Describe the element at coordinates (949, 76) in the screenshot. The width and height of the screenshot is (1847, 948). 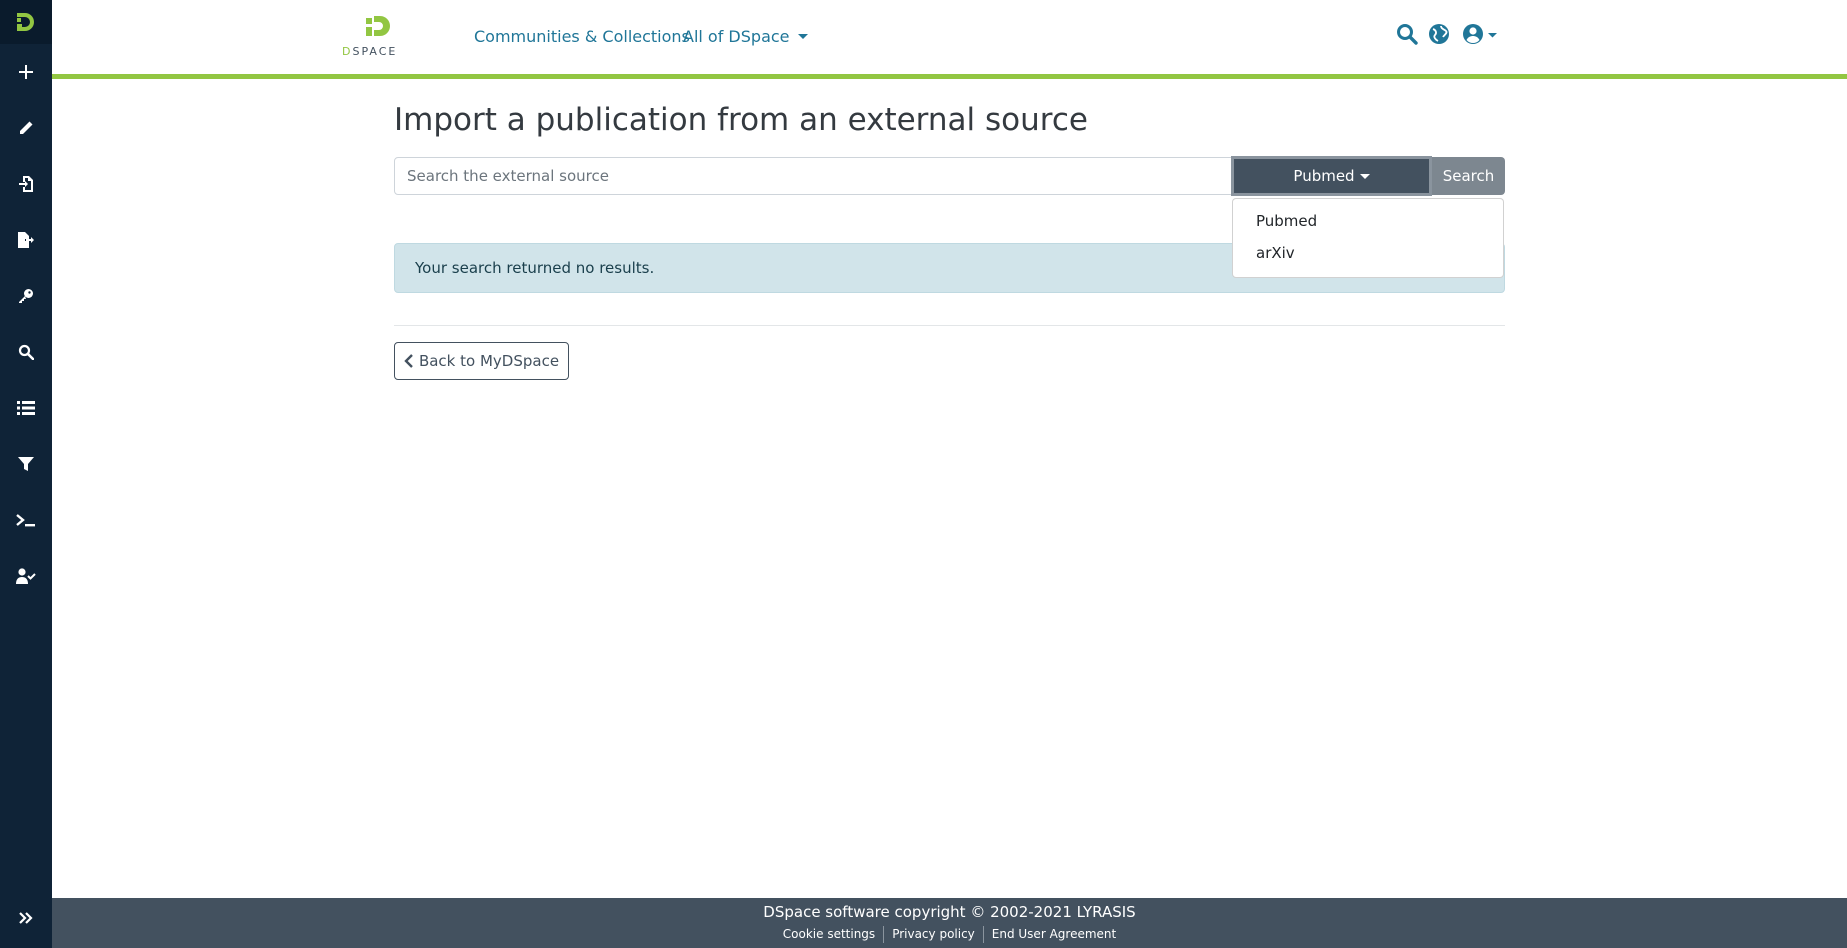
I see `header-accent-bar` at that location.